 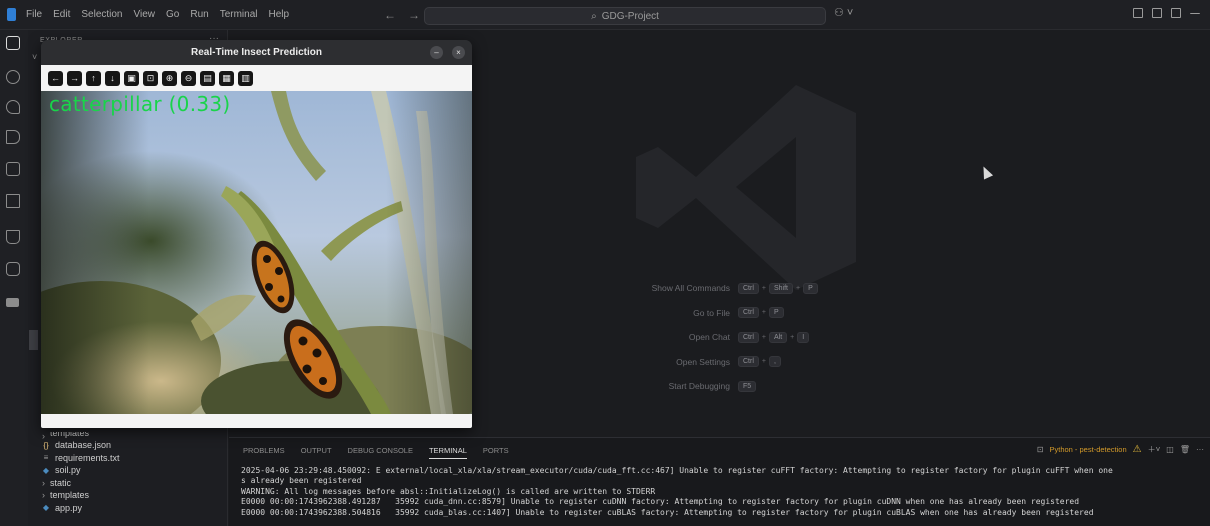 What do you see at coordinates (145, 14) in the screenshot?
I see `menu-view: View` at bounding box center [145, 14].